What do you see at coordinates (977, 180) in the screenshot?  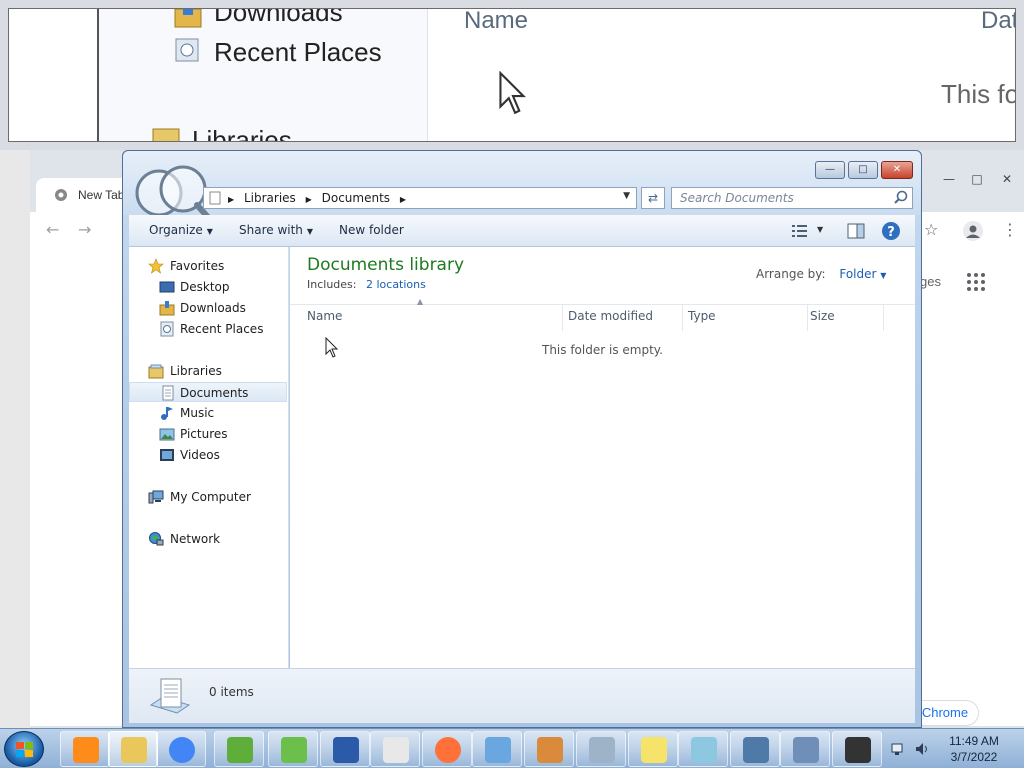 I see `chrome-maximize-button: □` at bounding box center [977, 180].